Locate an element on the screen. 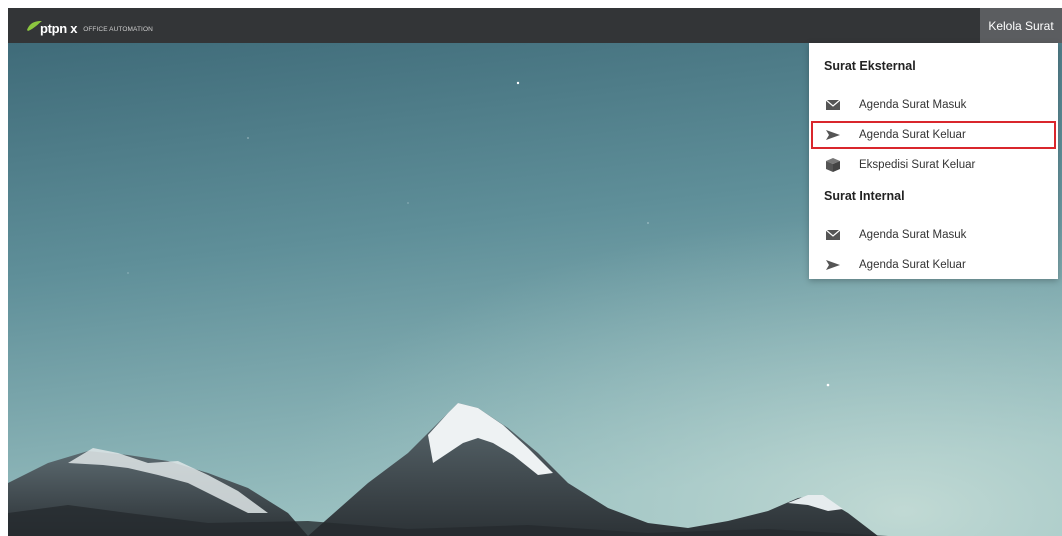 The height and width of the screenshot is (536, 1062). kelola-surat-button: Kelola Surat is located at coordinates (1021, 25).